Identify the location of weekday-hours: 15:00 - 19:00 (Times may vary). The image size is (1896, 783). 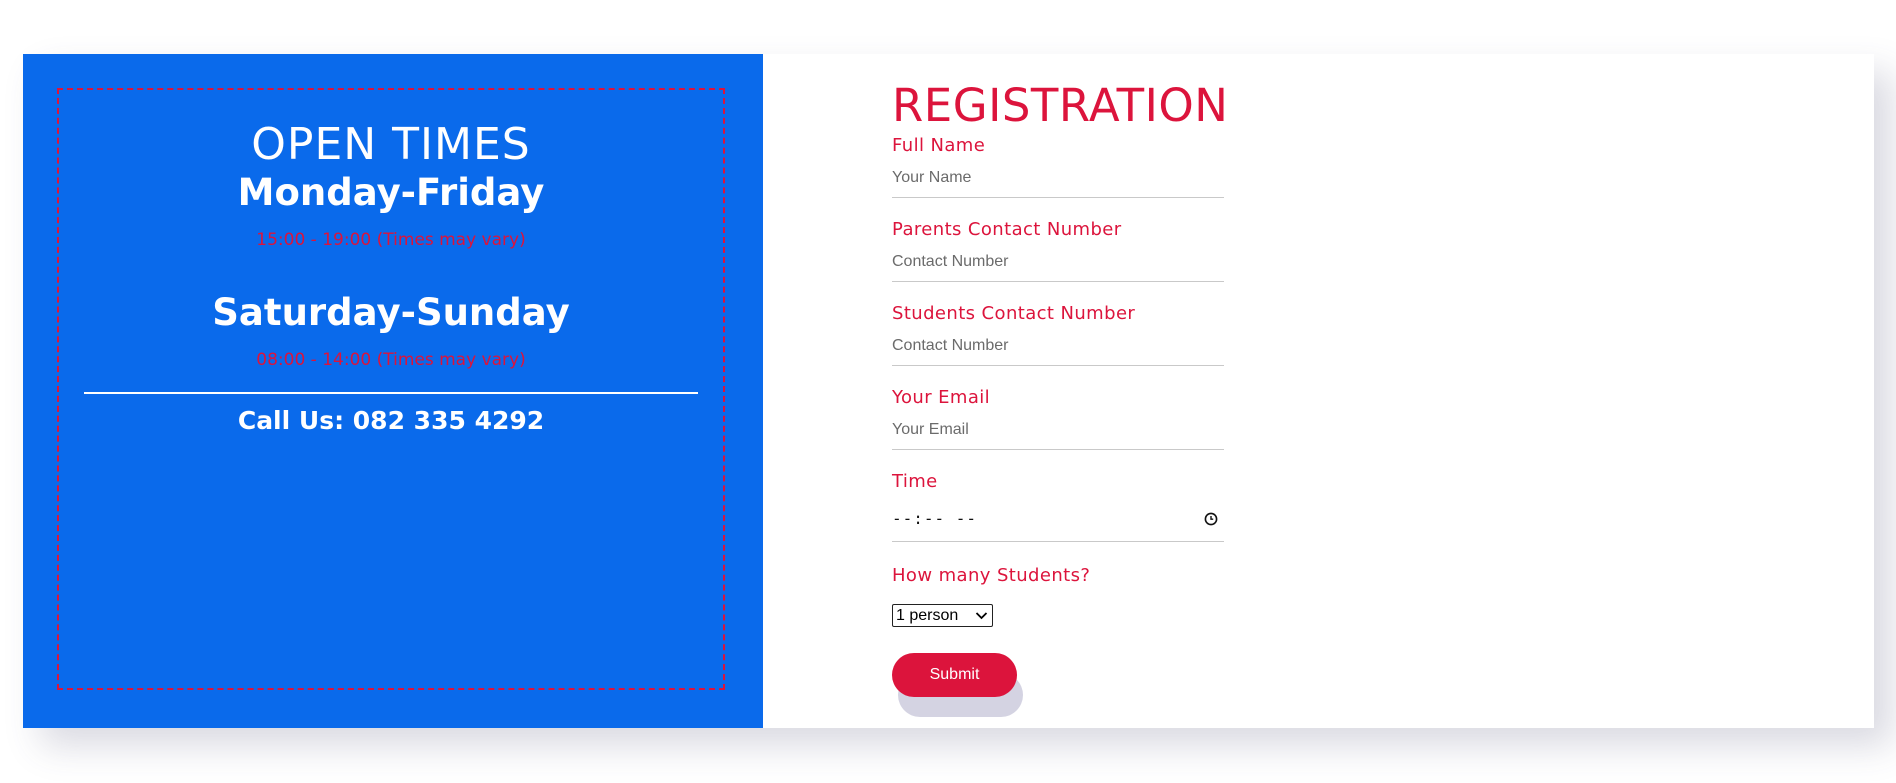
(391, 240).